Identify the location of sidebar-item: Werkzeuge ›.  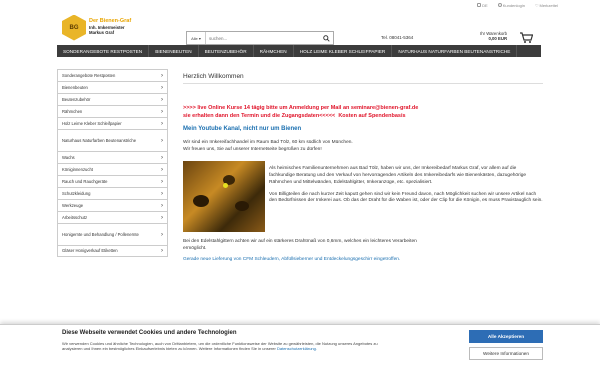
(112, 205).